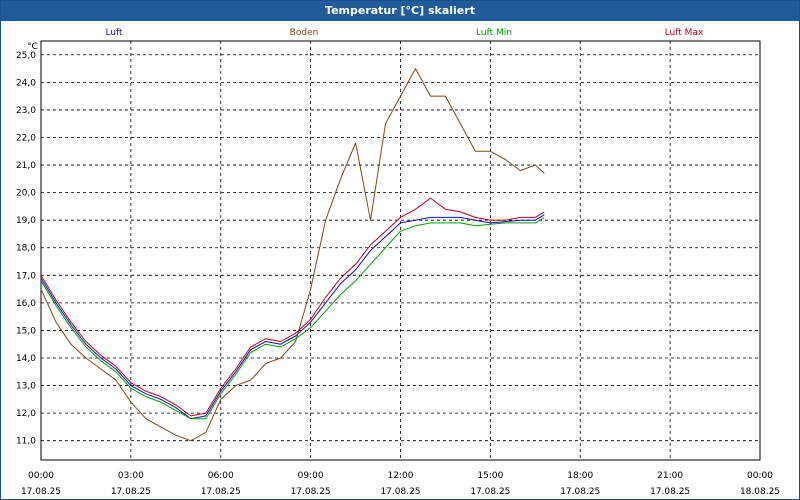 This screenshot has width=800, height=500. I want to click on legend-entry: Luft Min, so click(494, 33).